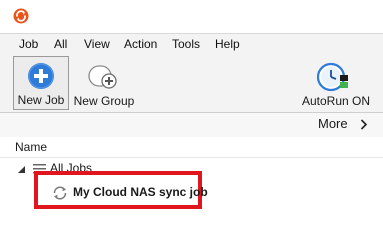 This screenshot has width=383, height=252. Describe the element at coordinates (333, 123) in the screenshot. I see `more-label: More` at that location.